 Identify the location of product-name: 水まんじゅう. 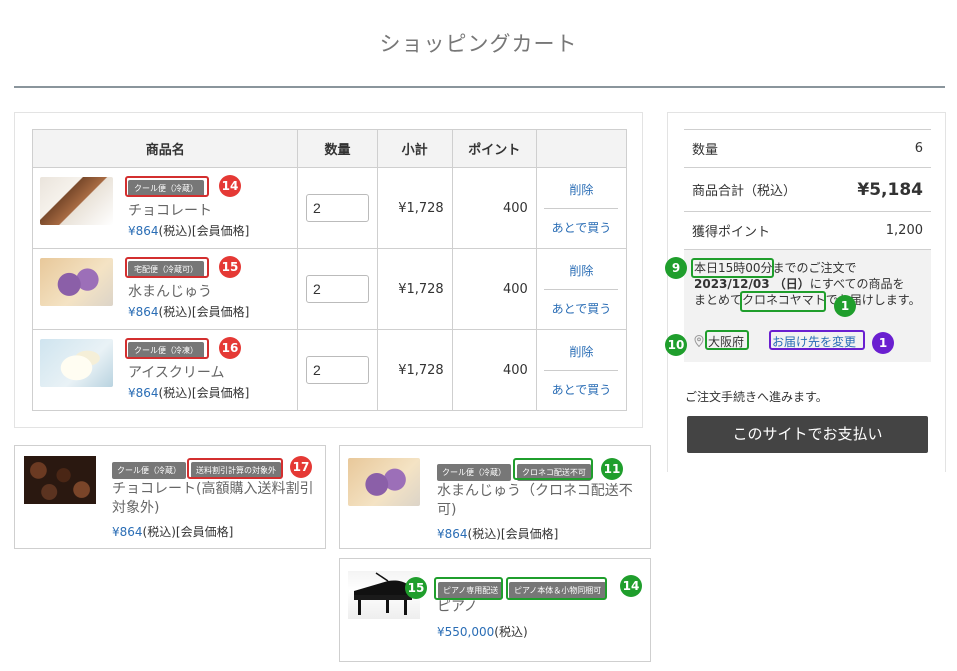
(170, 291).